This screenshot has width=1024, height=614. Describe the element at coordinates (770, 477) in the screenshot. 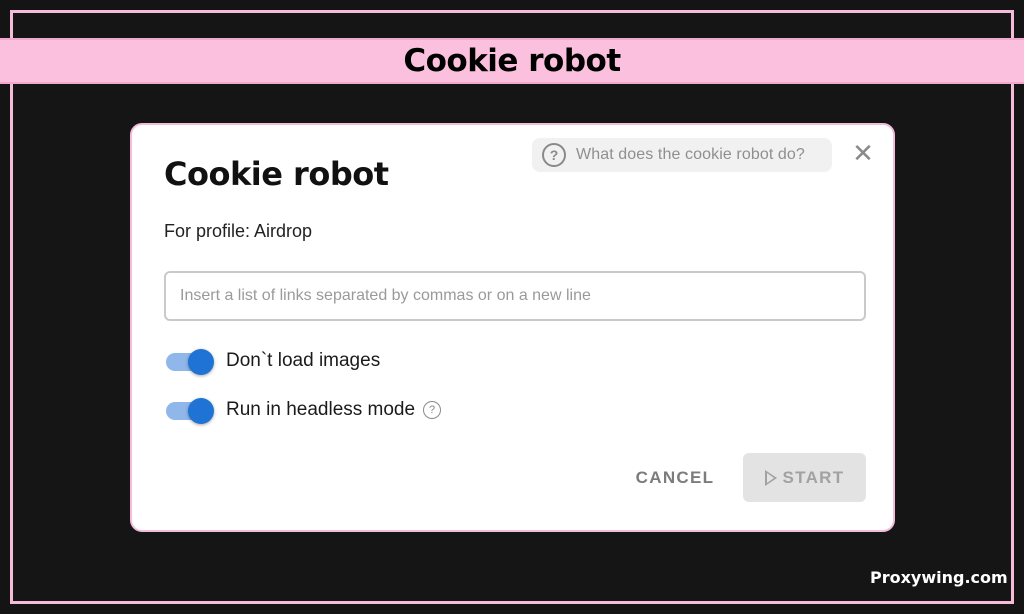

I see `play-icon` at that location.